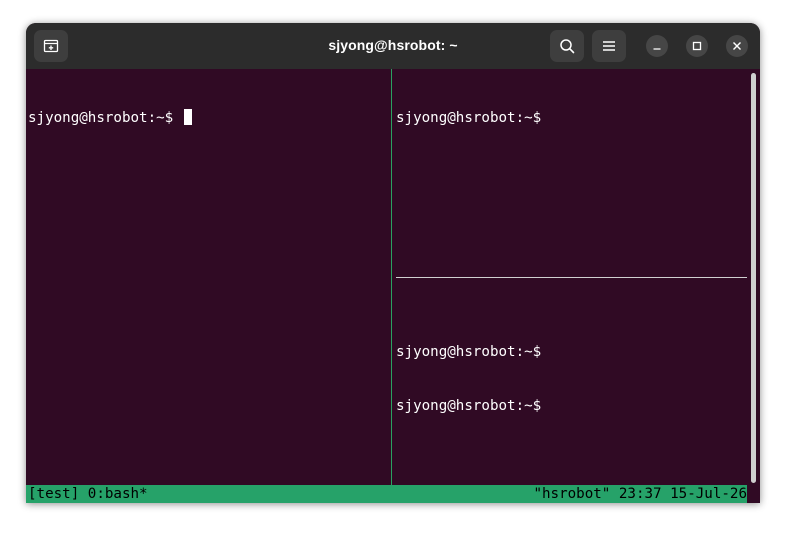 Image resolution: width=786 pixels, height=533 pixels. Describe the element at coordinates (640, 494) in the screenshot. I see `status-host-time: "hsrobot" 23:37 15-Jul-26` at that location.